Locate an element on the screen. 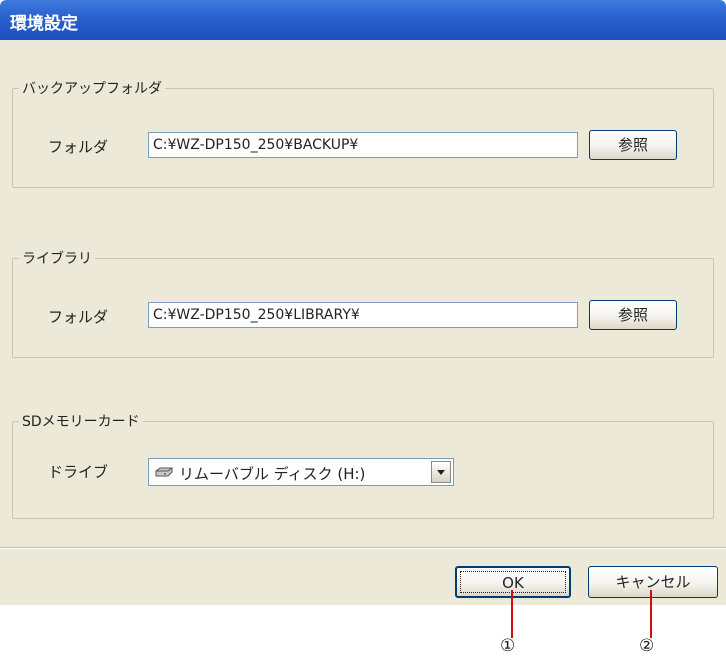 Image resolution: width=726 pixels, height=659 pixels. ok-button-label: OK is located at coordinates (513, 583).